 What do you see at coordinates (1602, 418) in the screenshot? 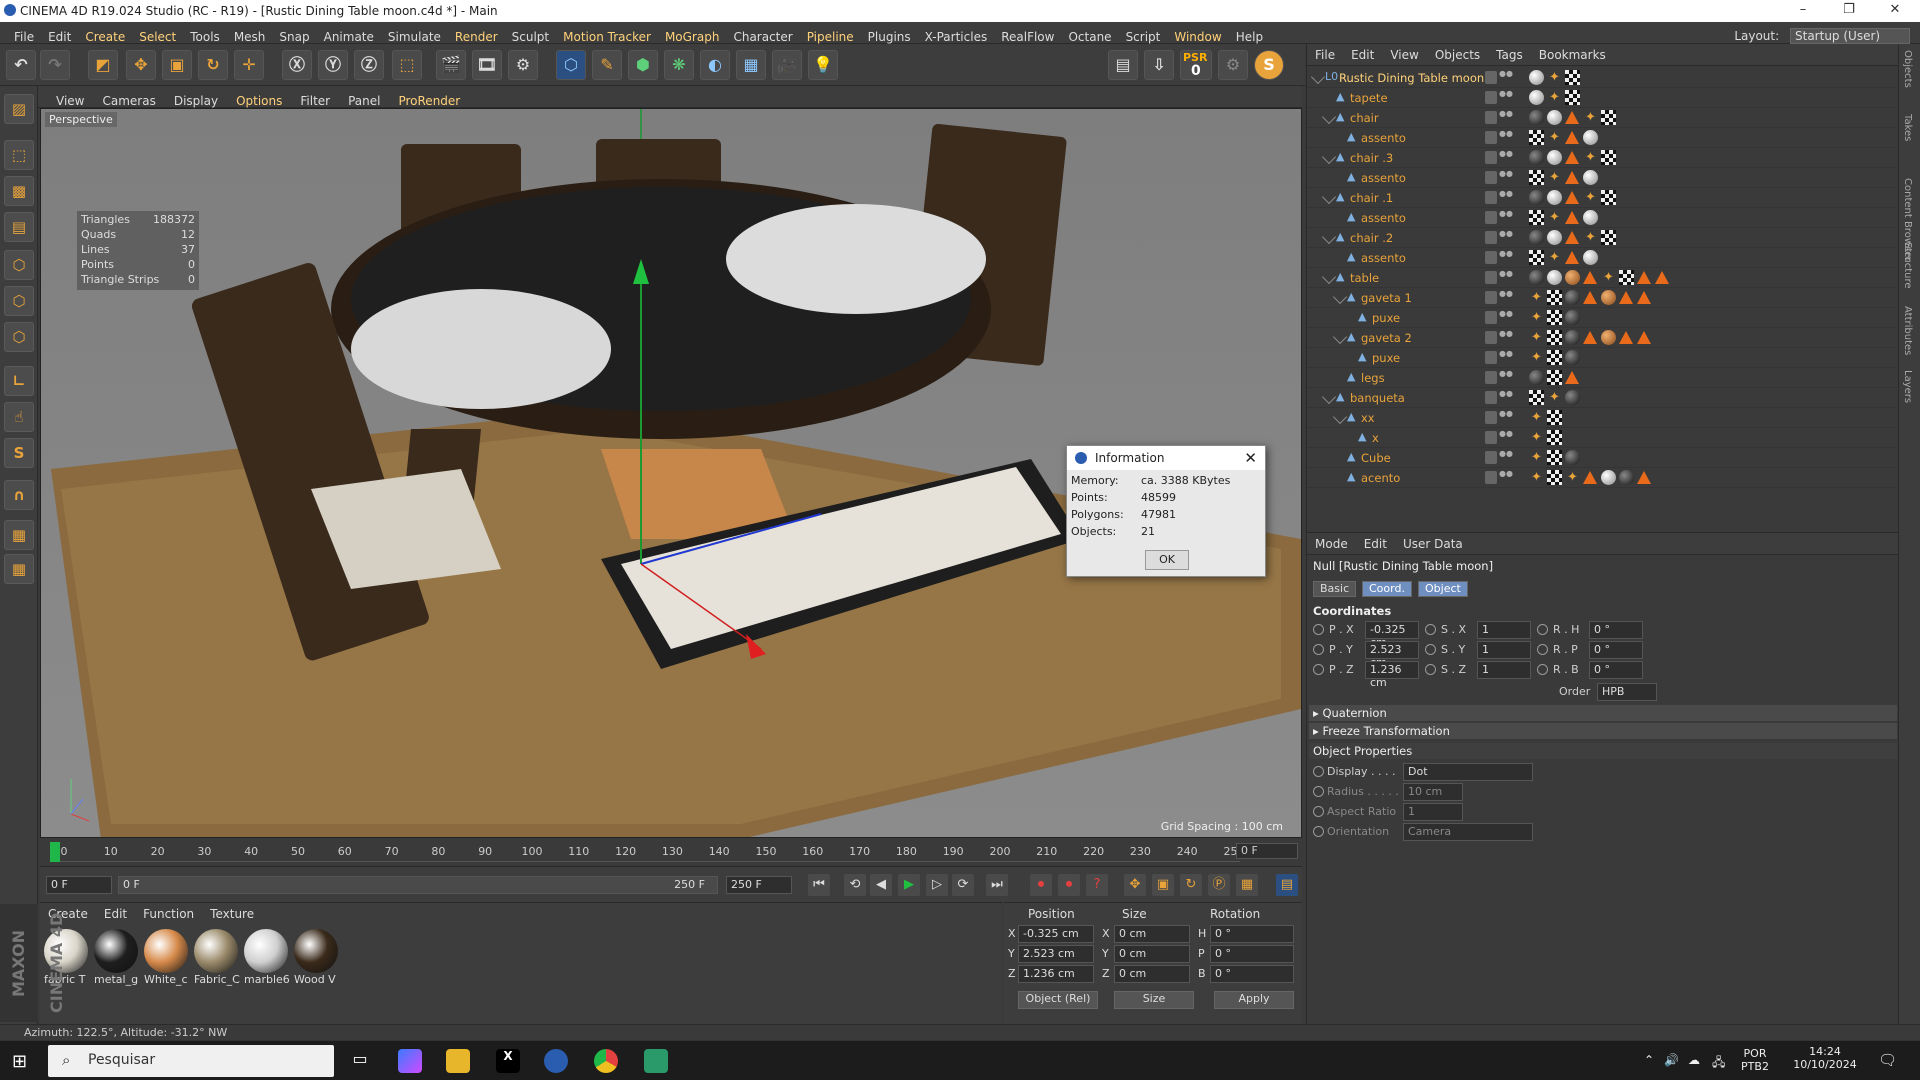
I see `object-row: ▲ xx ●● ✦` at bounding box center [1602, 418].